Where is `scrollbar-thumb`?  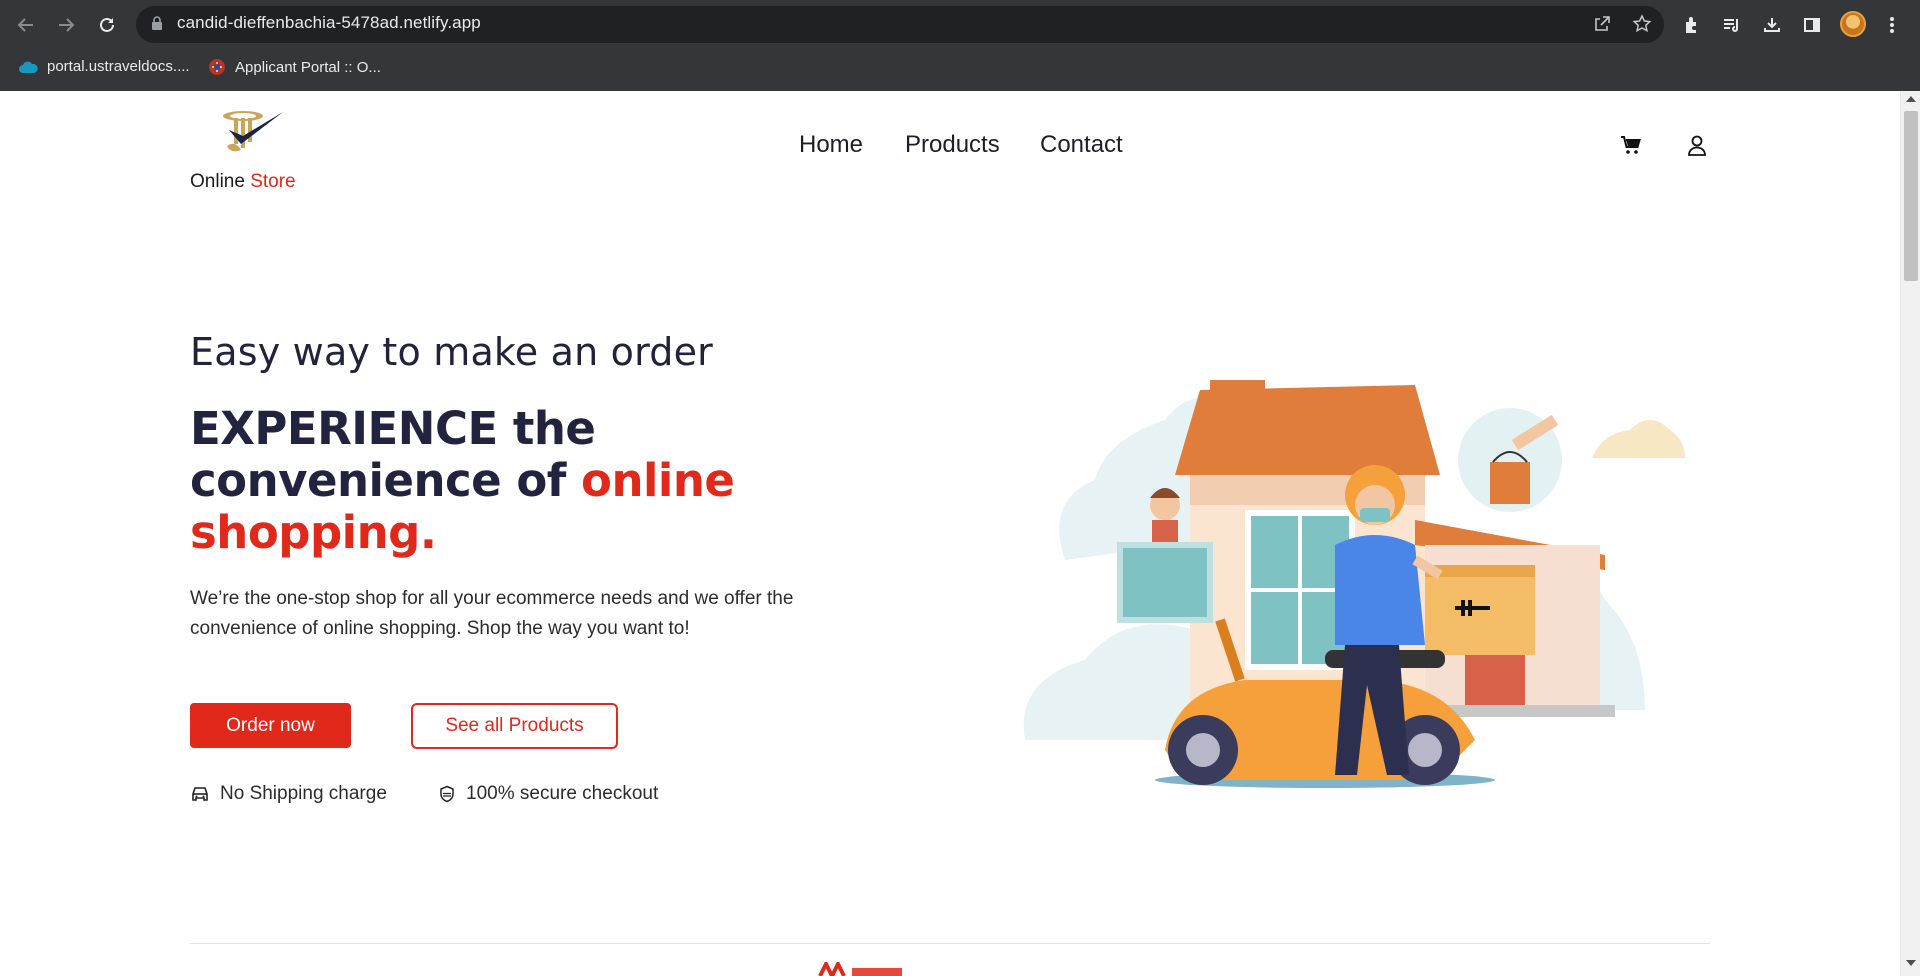 scrollbar-thumb is located at coordinates (1911, 196).